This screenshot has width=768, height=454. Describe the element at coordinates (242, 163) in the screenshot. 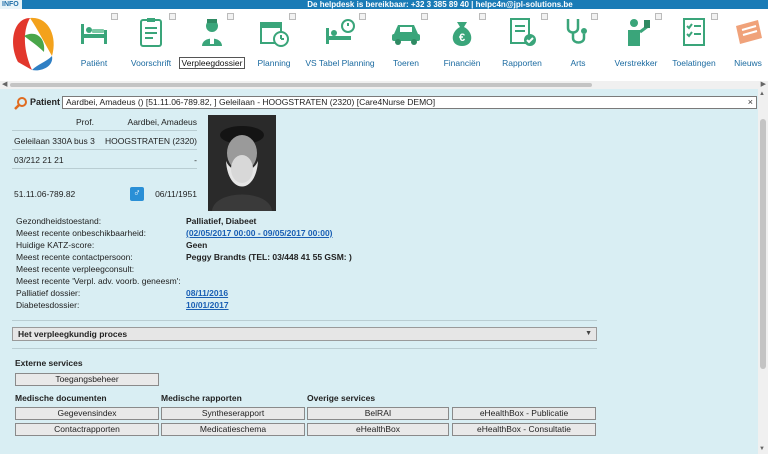

I see `patient-photo` at that location.